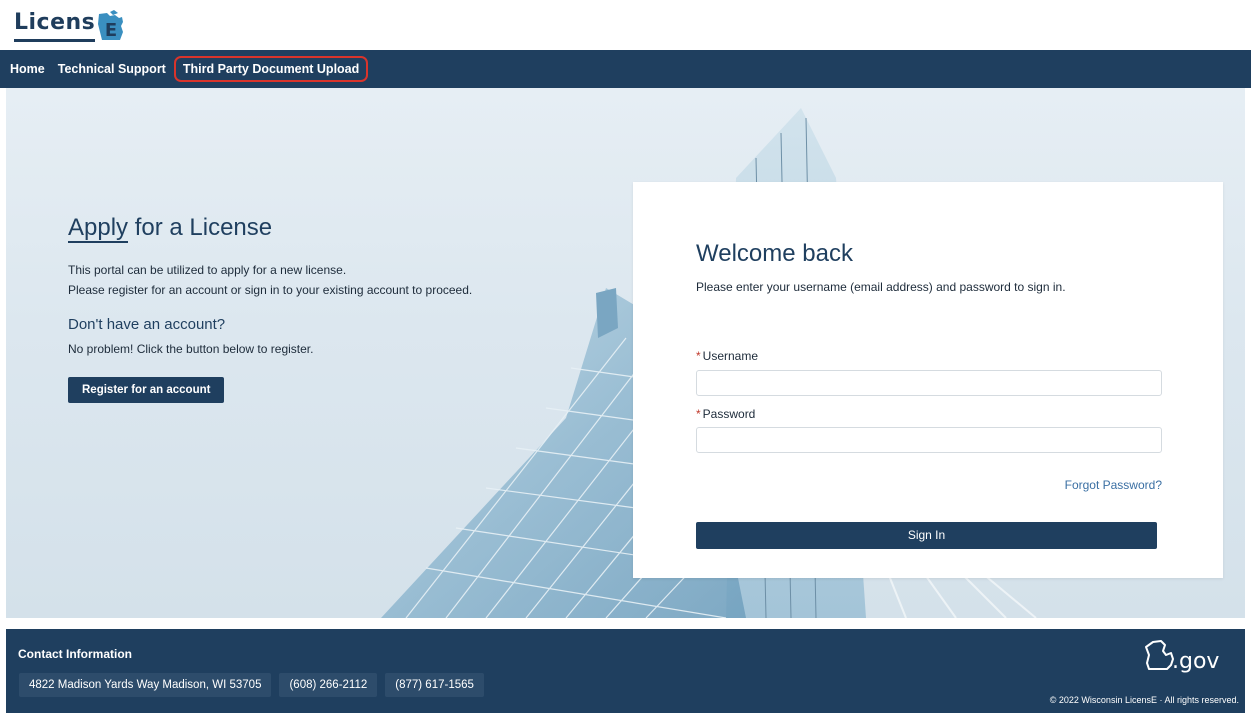 The width and height of the screenshot is (1251, 713). I want to click on wisconsin-gov-icon: .gov, so click(1189, 656).